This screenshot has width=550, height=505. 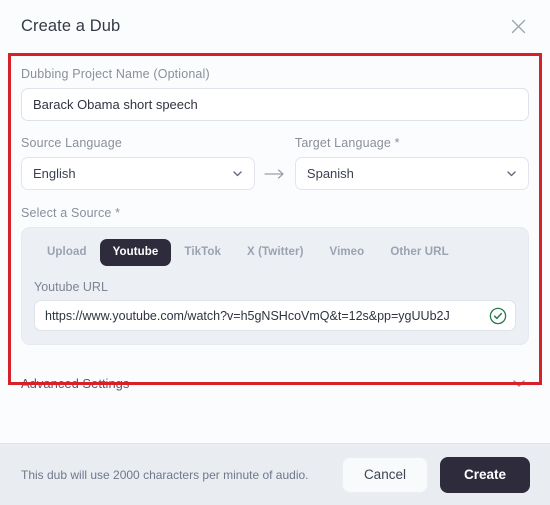 I want to click on close-icon, so click(x=518, y=26).